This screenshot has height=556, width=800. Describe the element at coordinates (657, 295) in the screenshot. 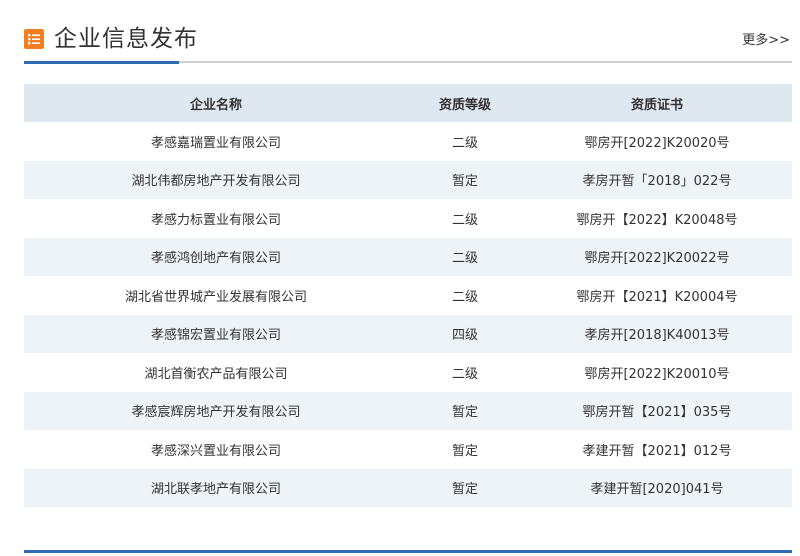

I see `cert-cell: 鄂房开【2021】K20004号` at that location.